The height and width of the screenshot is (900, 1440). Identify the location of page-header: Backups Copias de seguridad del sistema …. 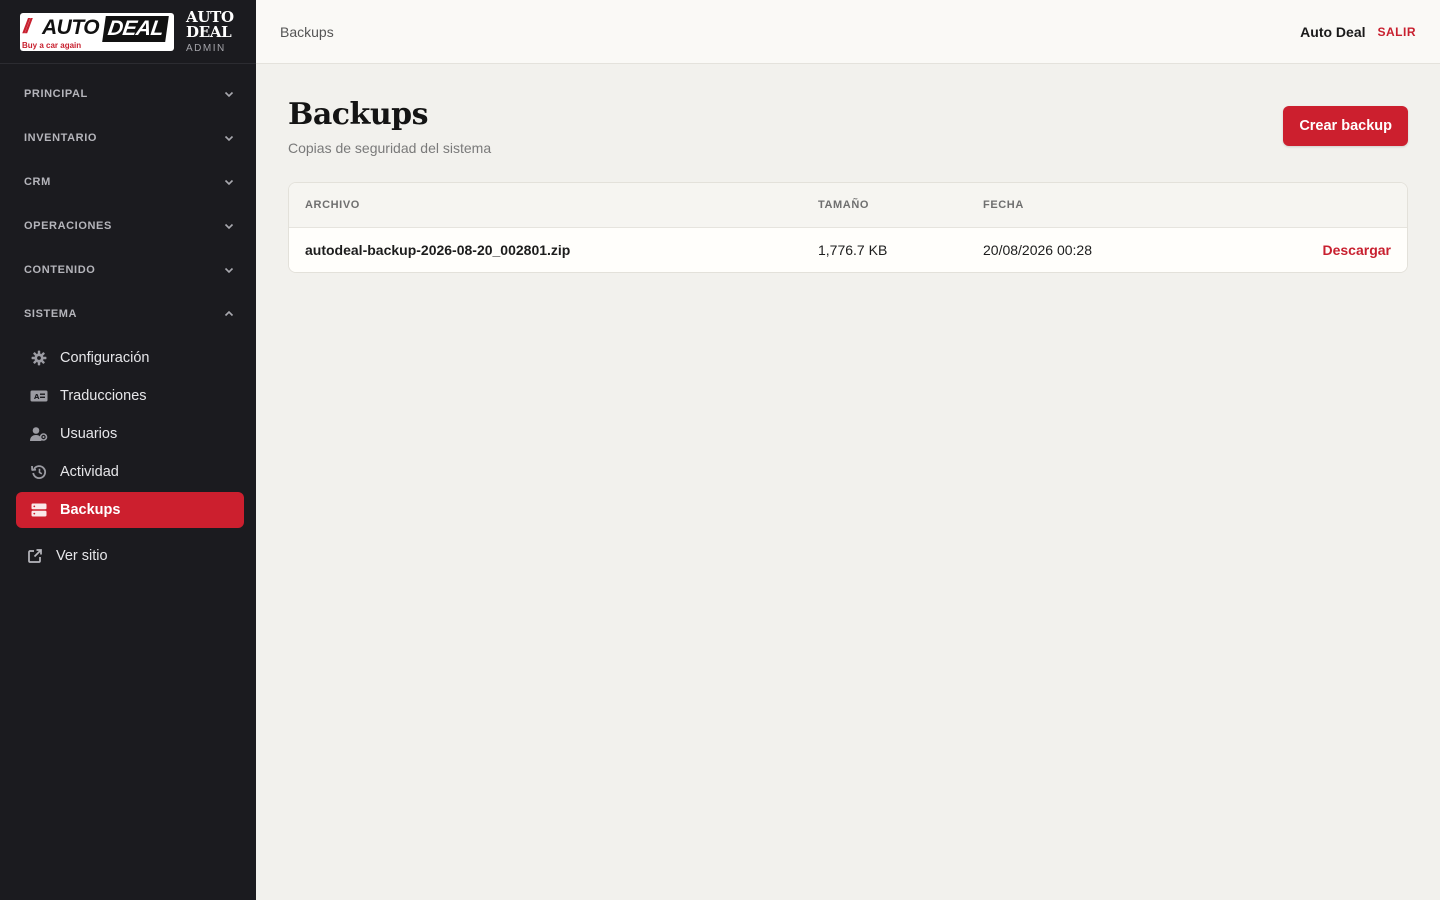
(848, 110).